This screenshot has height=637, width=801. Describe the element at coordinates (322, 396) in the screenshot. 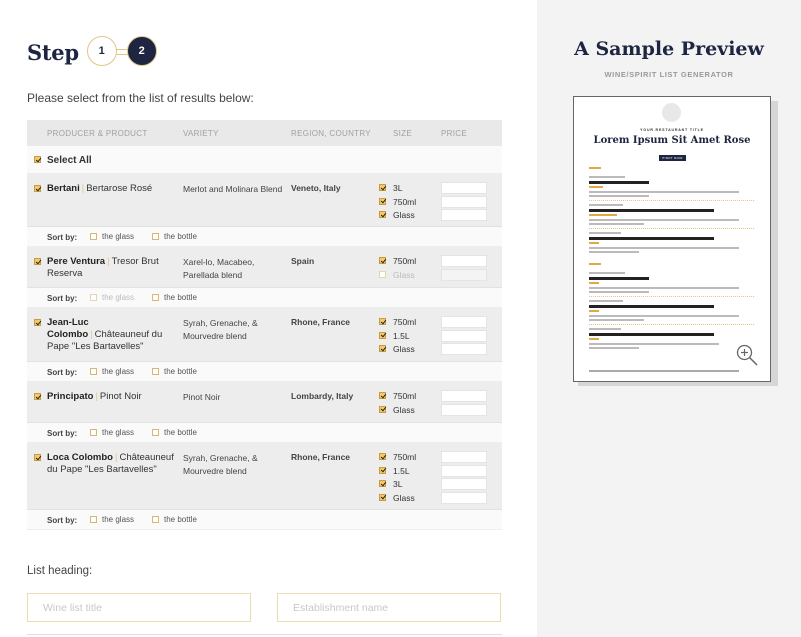

I see `region: Lombardy, Italy` at that location.